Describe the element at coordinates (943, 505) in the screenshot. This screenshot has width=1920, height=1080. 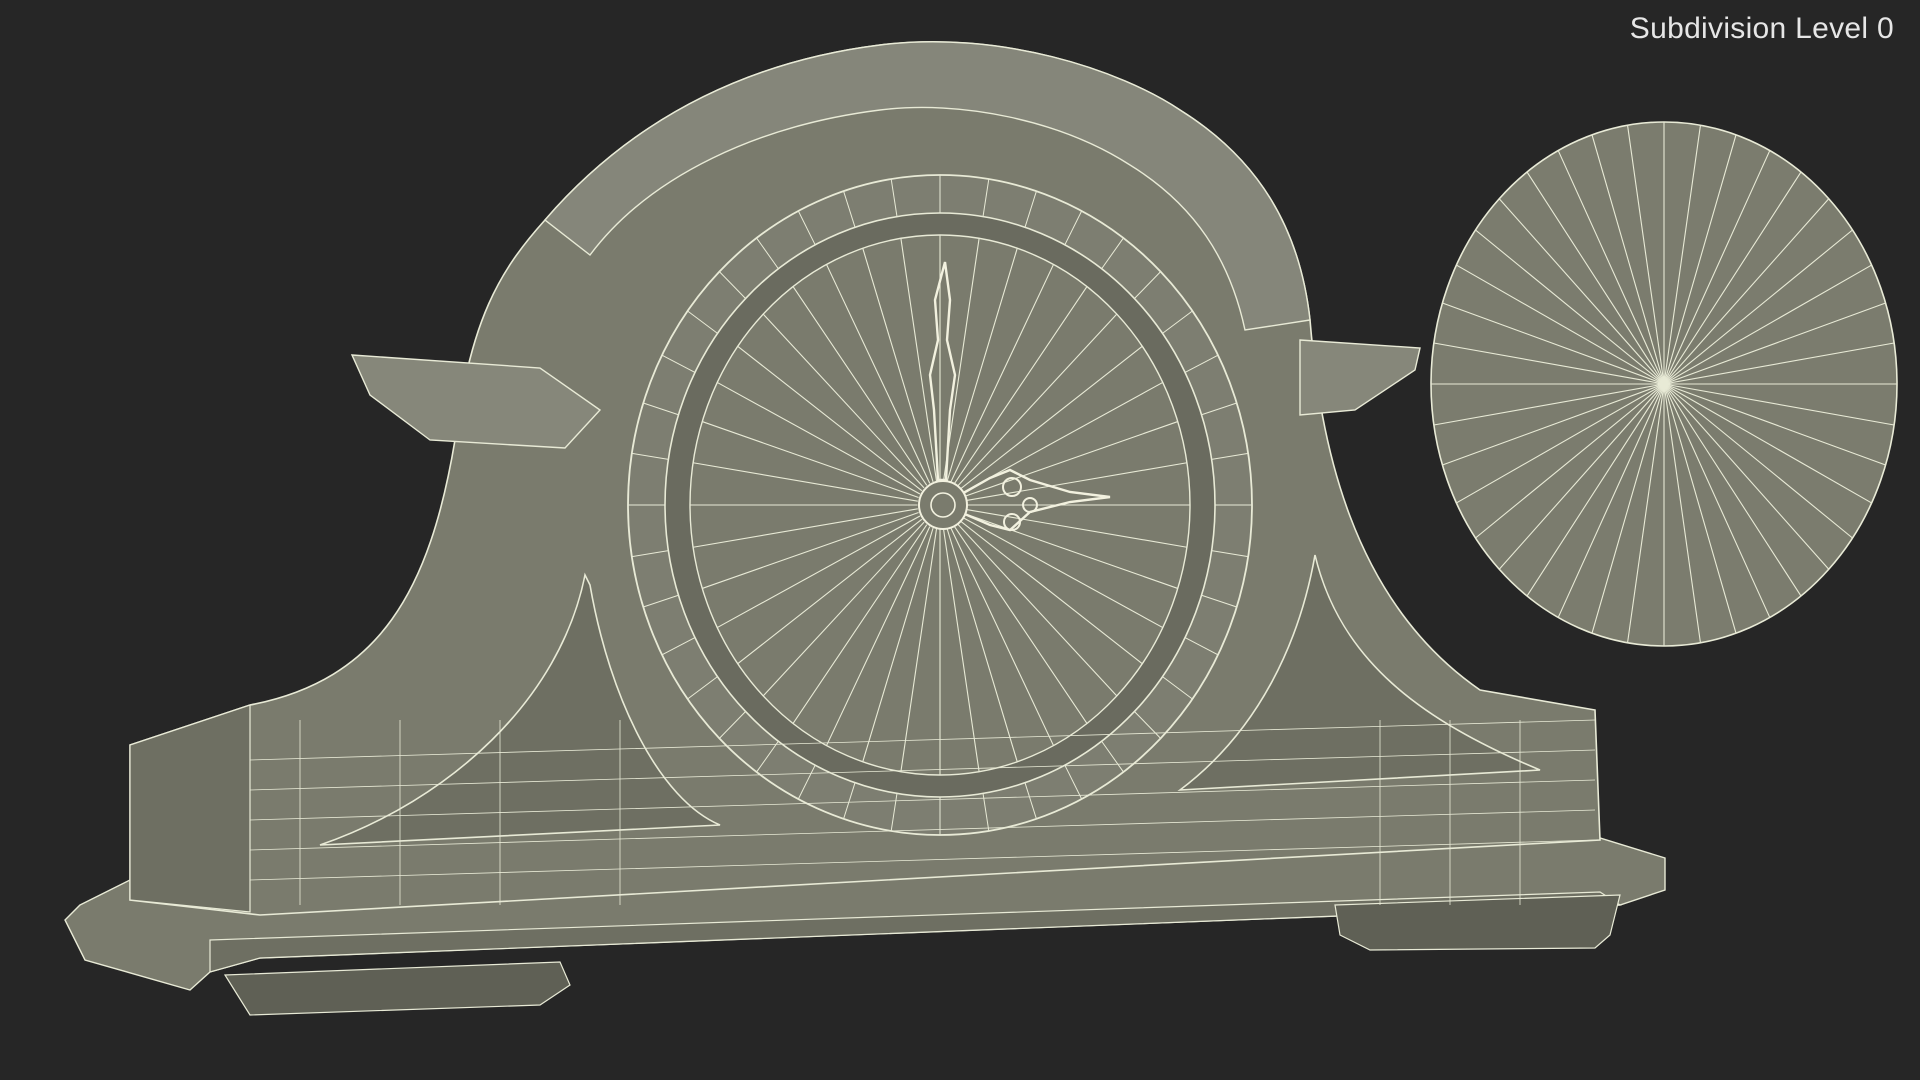
I see `clock-center-hub` at that location.